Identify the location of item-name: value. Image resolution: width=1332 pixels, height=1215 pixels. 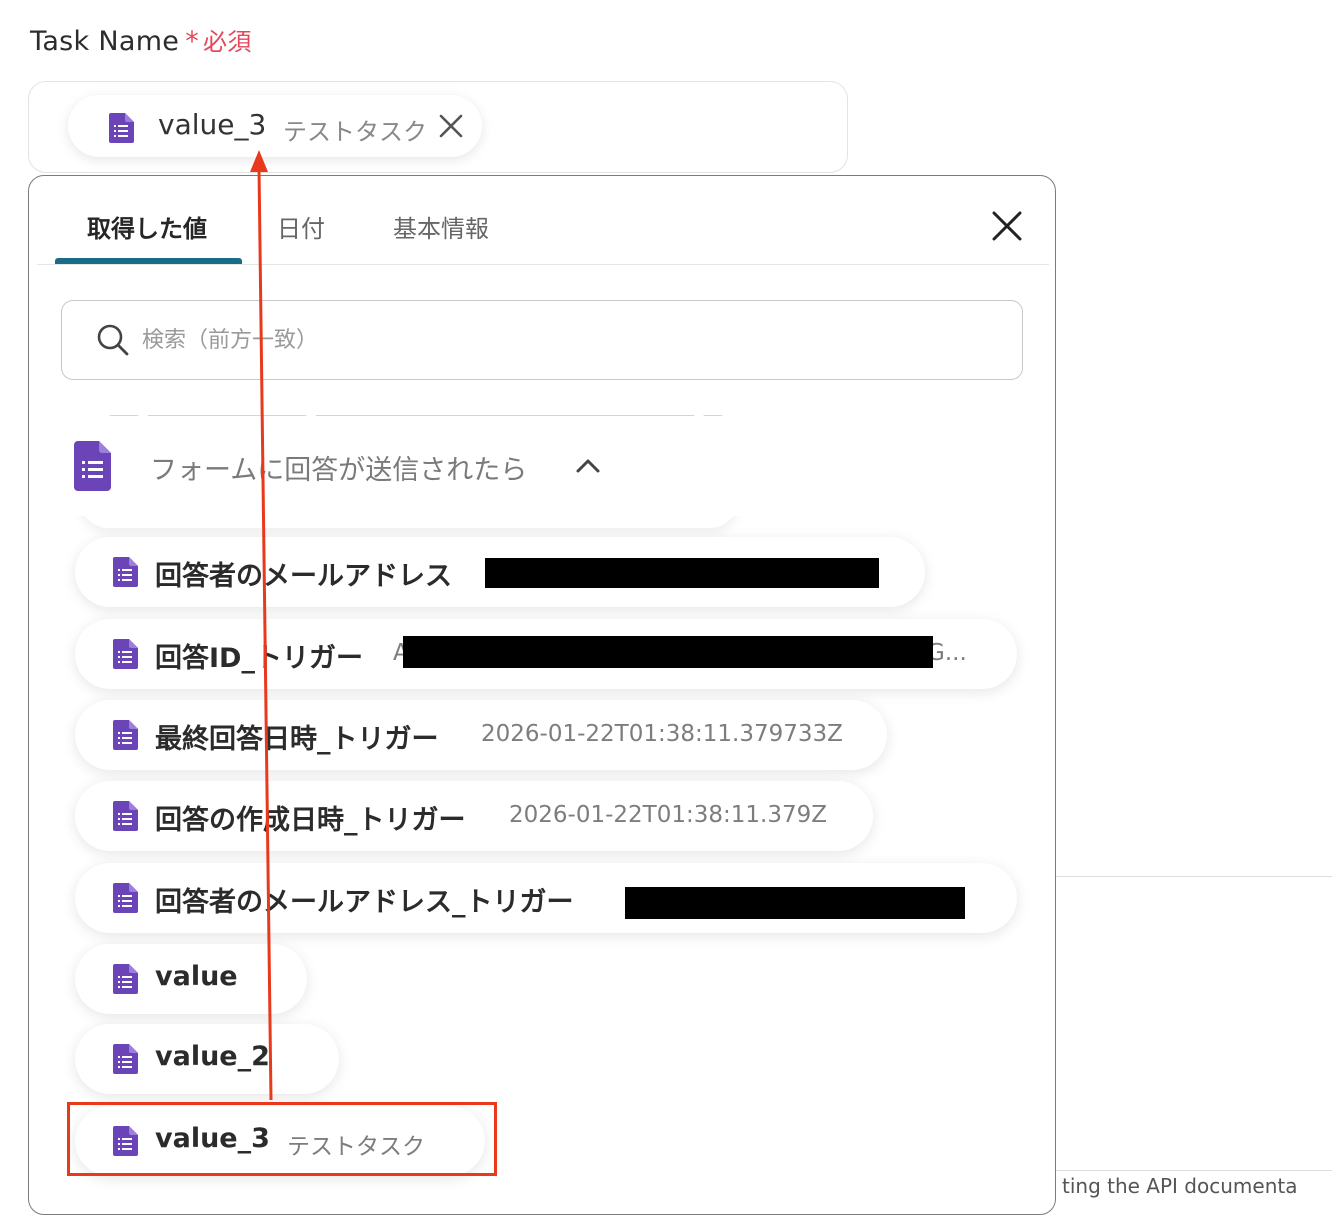
(196, 976).